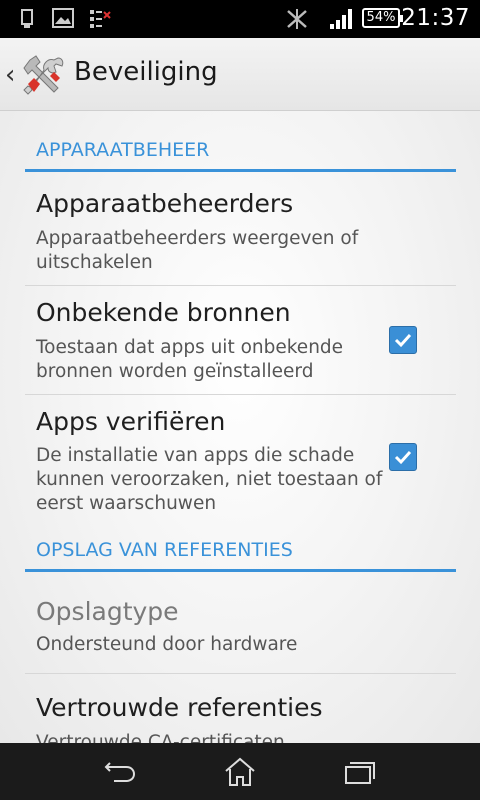  Describe the element at coordinates (27, 21) in the screenshot. I see `usb-icon` at that location.